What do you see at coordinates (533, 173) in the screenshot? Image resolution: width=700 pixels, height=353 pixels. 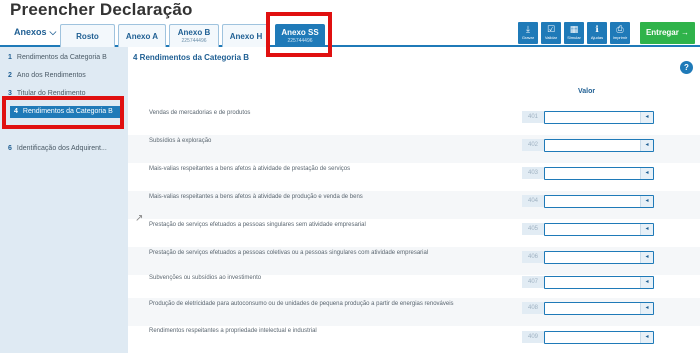 I see `row-code: 403` at bounding box center [533, 173].